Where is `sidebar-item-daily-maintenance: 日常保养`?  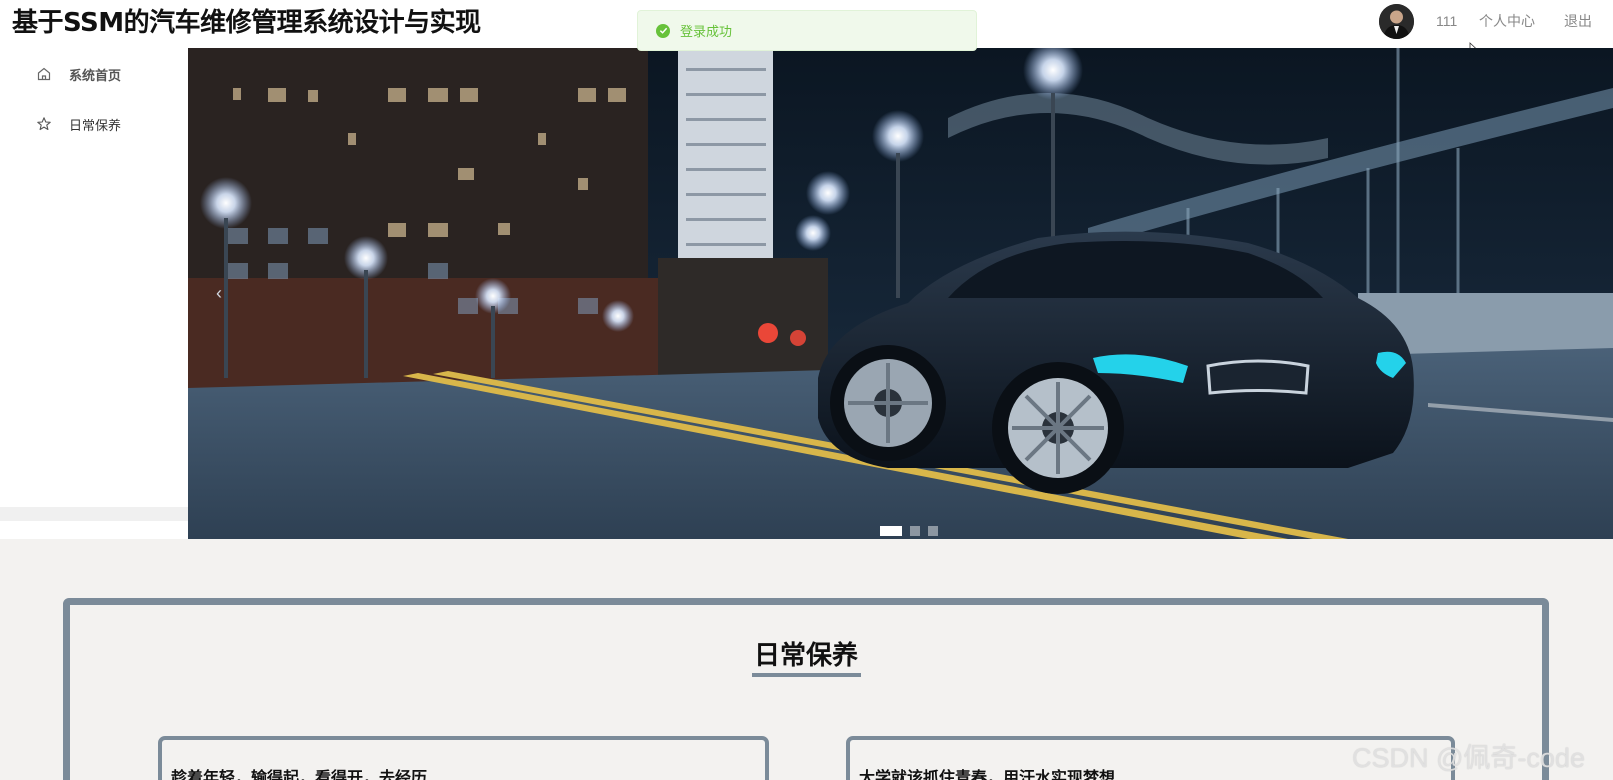 sidebar-item-daily-maintenance: 日常保养 is located at coordinates (94, 124).